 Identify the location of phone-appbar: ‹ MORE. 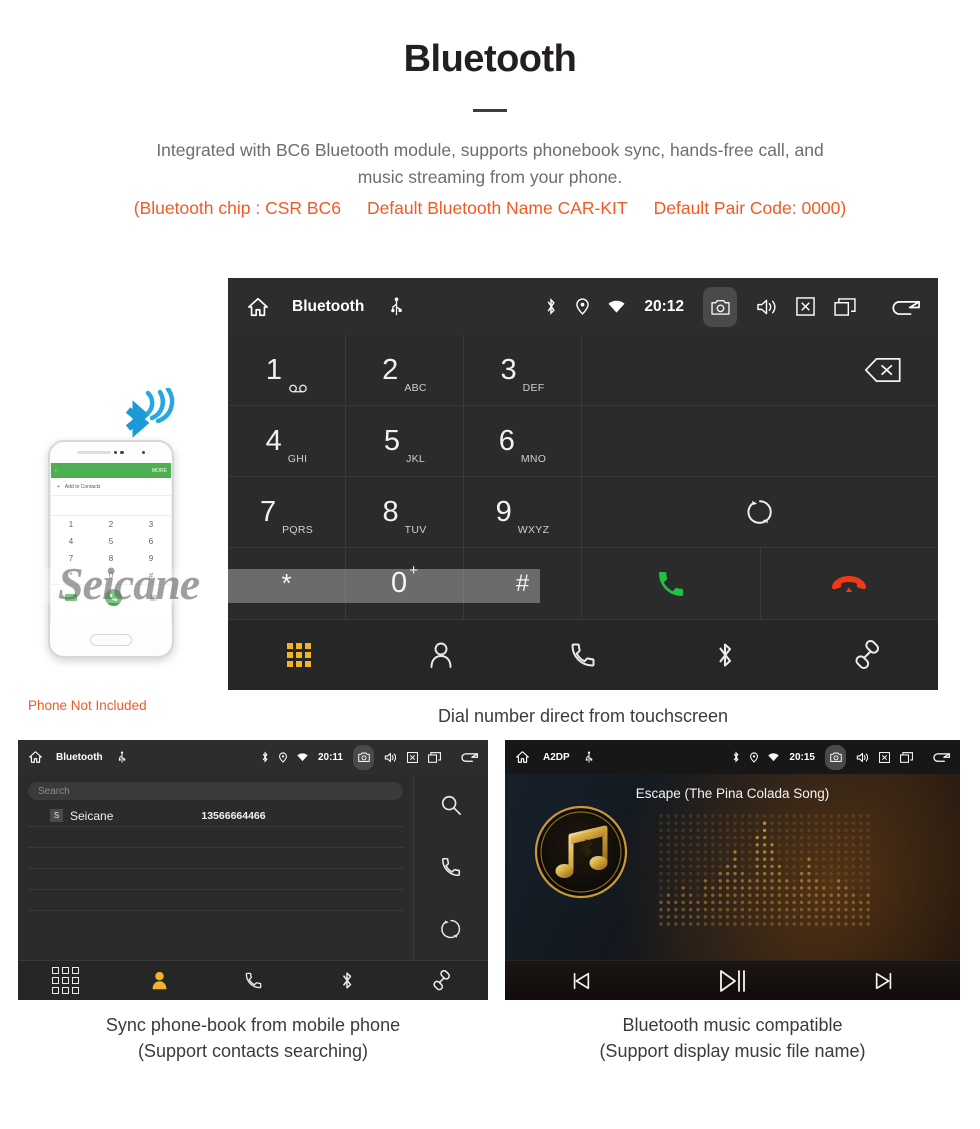
(111, 470).